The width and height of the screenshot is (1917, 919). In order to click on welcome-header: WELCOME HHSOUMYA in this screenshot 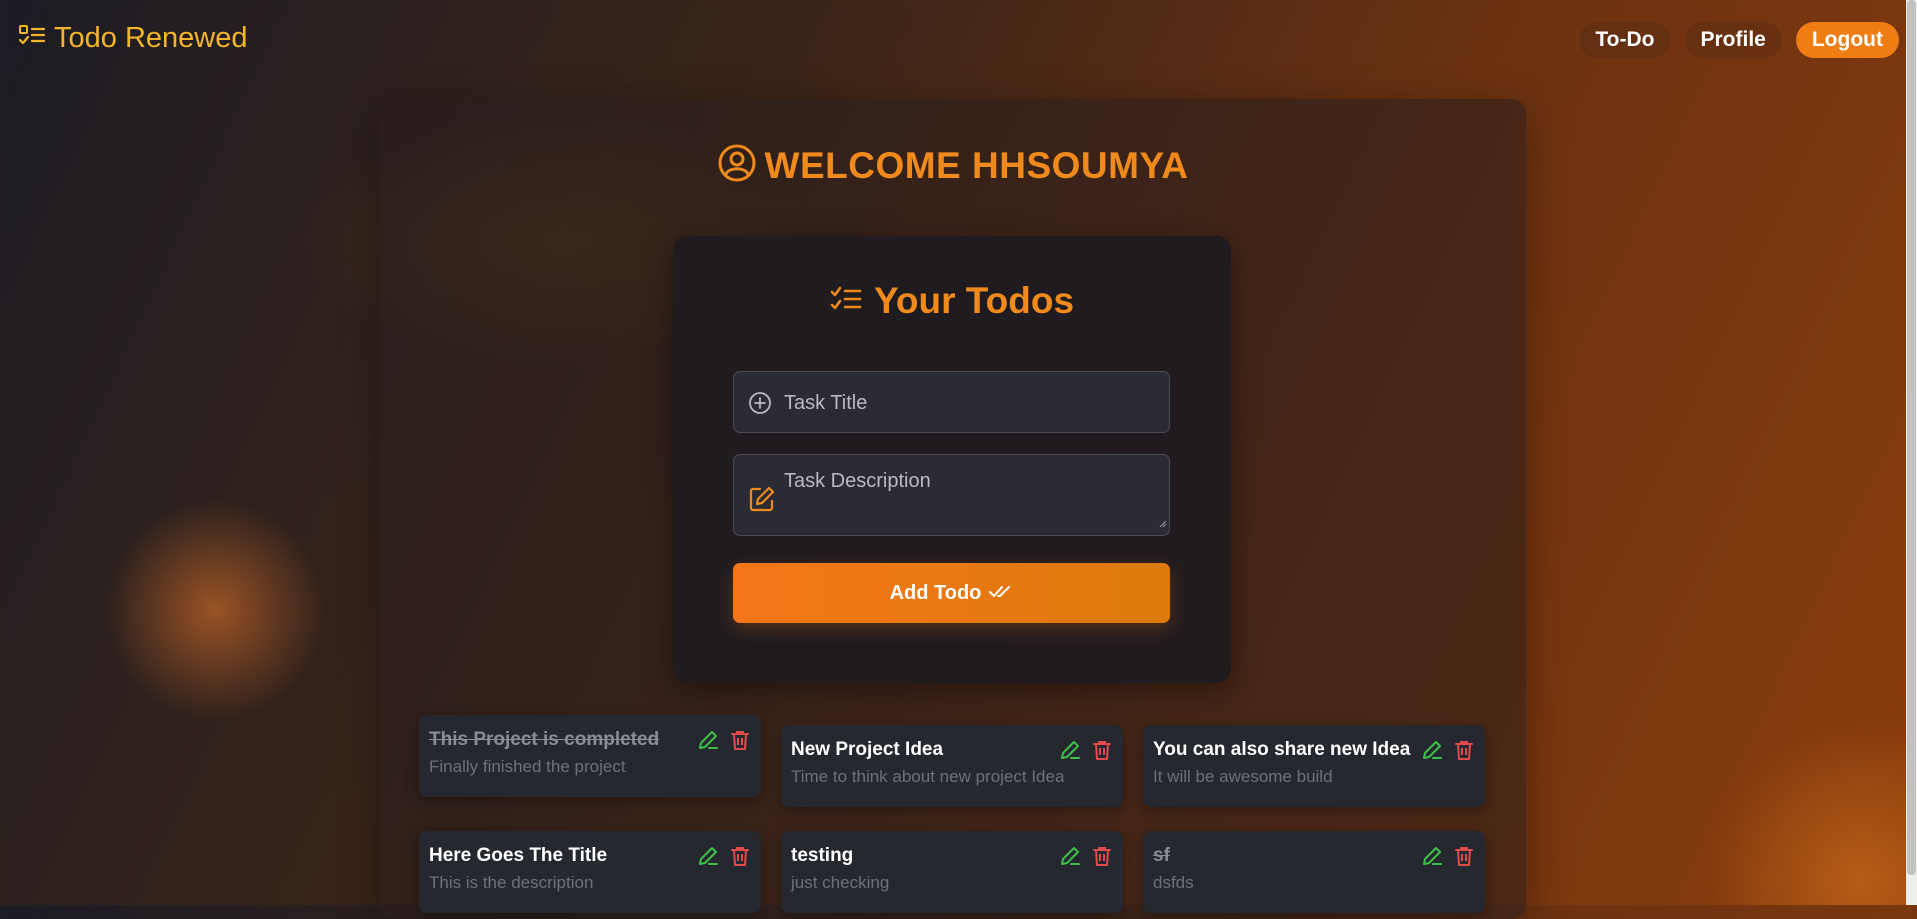, I will do `click(952, 165)`.